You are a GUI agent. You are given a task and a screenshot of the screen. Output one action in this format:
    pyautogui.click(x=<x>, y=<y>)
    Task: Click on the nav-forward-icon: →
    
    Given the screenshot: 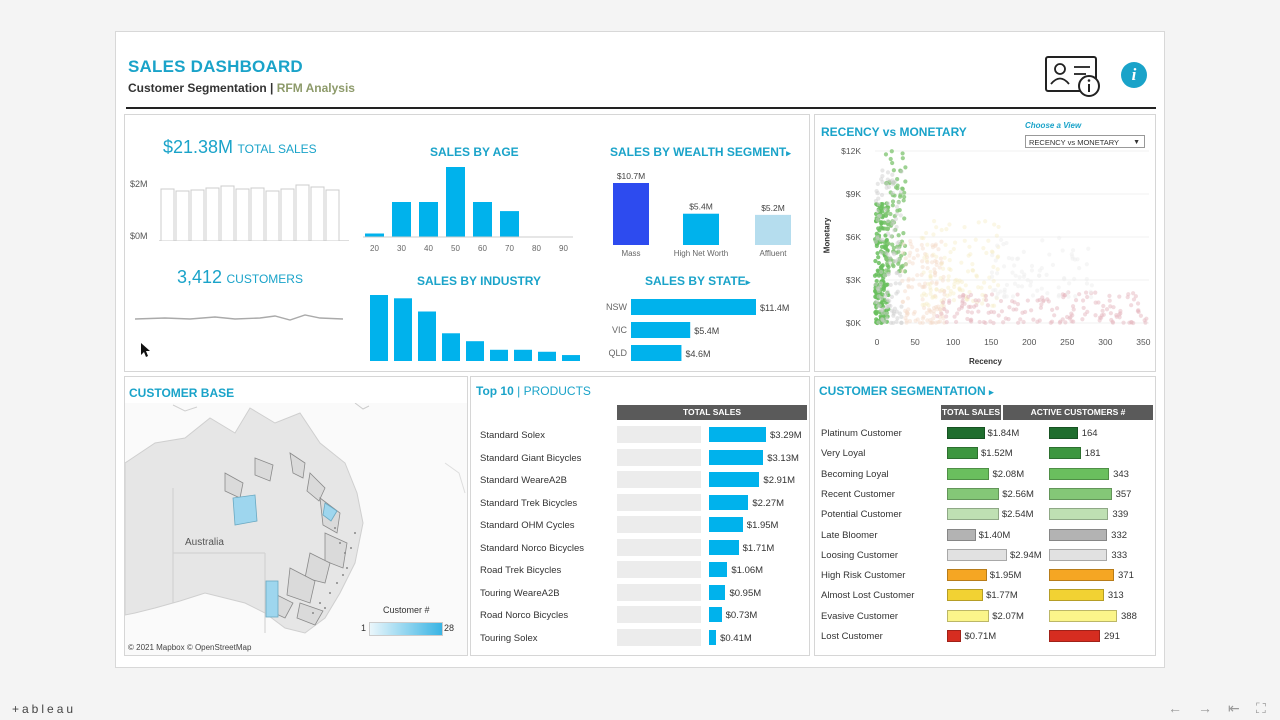 What is the action you would take?
    pyautogui.click(x=1205, y=708)
    